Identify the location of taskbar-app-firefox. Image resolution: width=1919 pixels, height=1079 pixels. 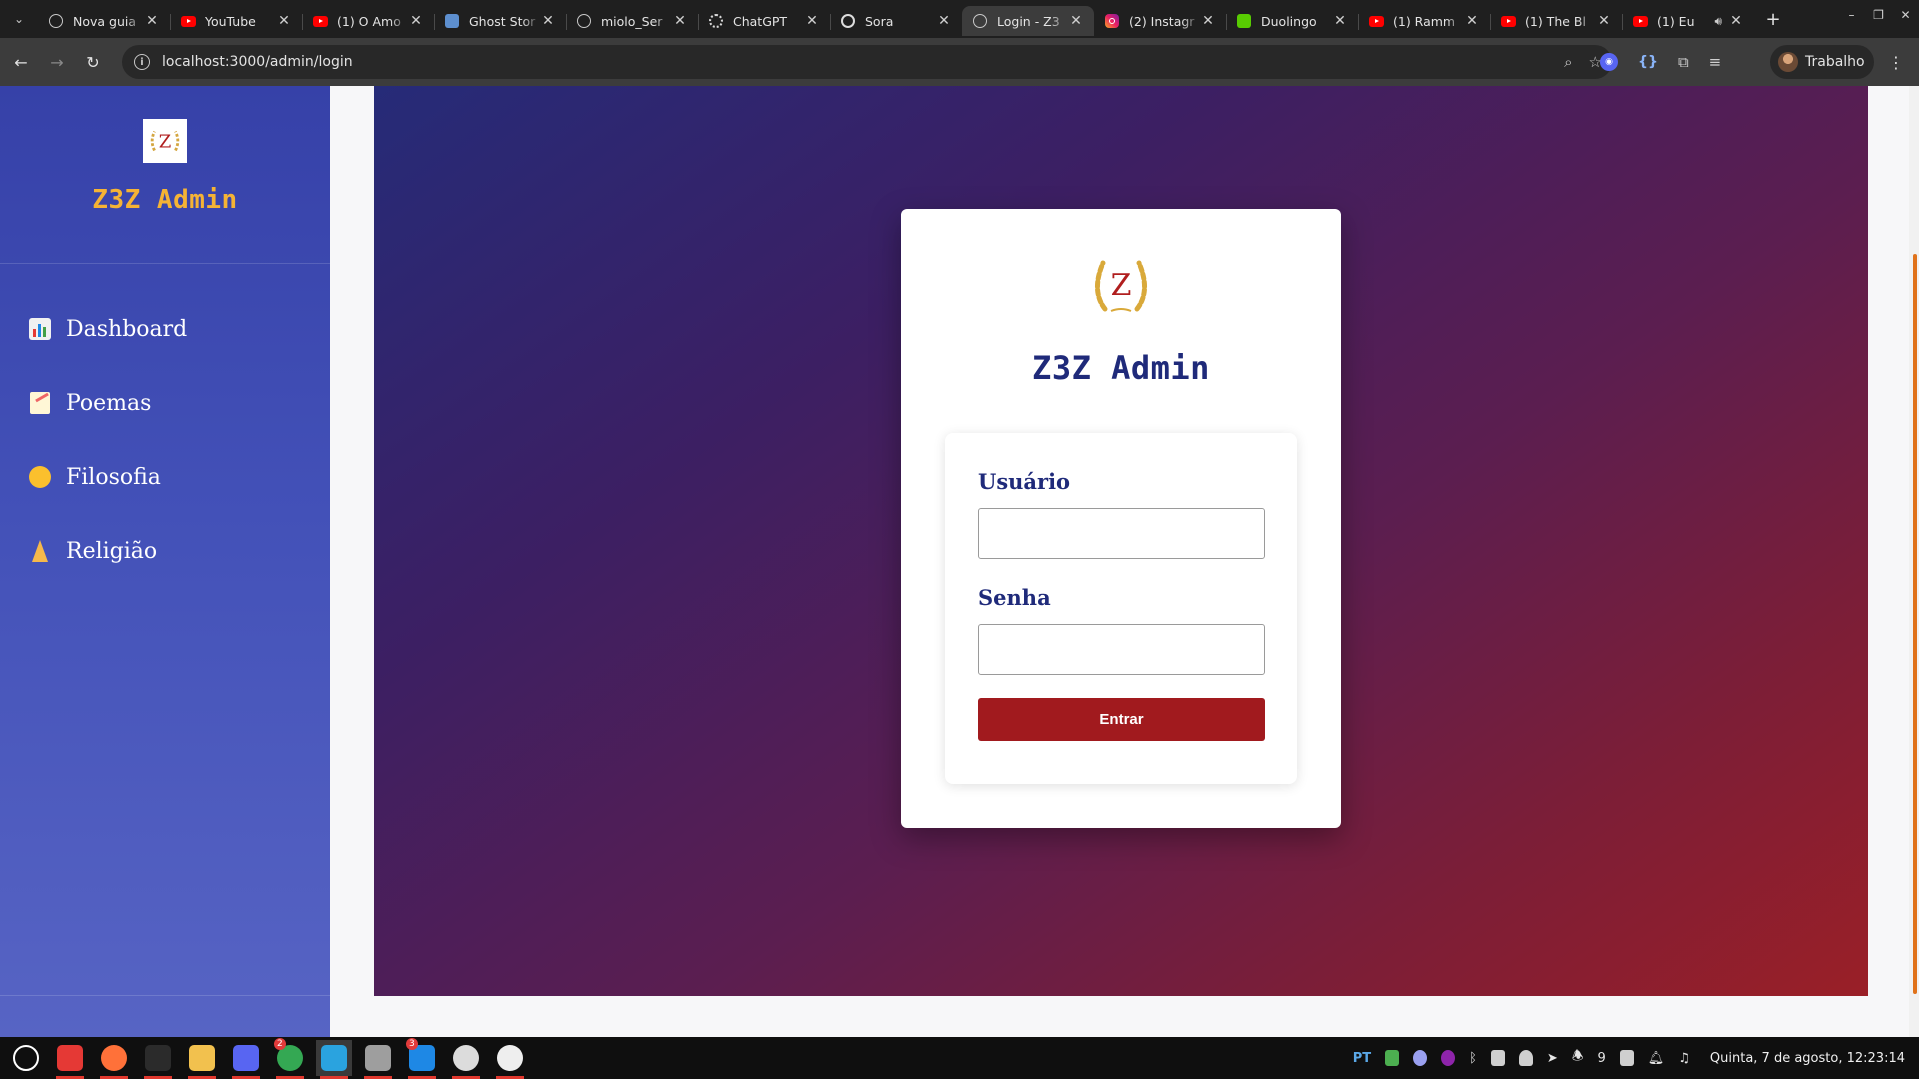
(114, 1059).